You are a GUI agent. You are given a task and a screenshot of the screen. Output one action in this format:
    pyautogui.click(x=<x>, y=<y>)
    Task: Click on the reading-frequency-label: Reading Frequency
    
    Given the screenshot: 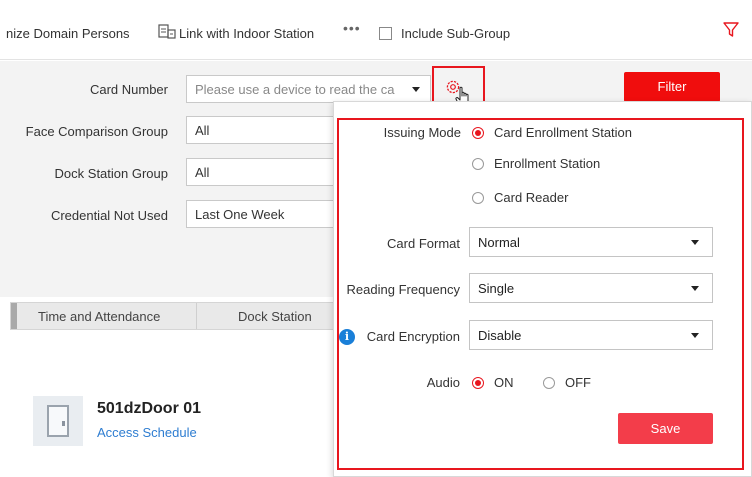 What is the action you would take?
    pyautogui.click(x=403, y=289)
    